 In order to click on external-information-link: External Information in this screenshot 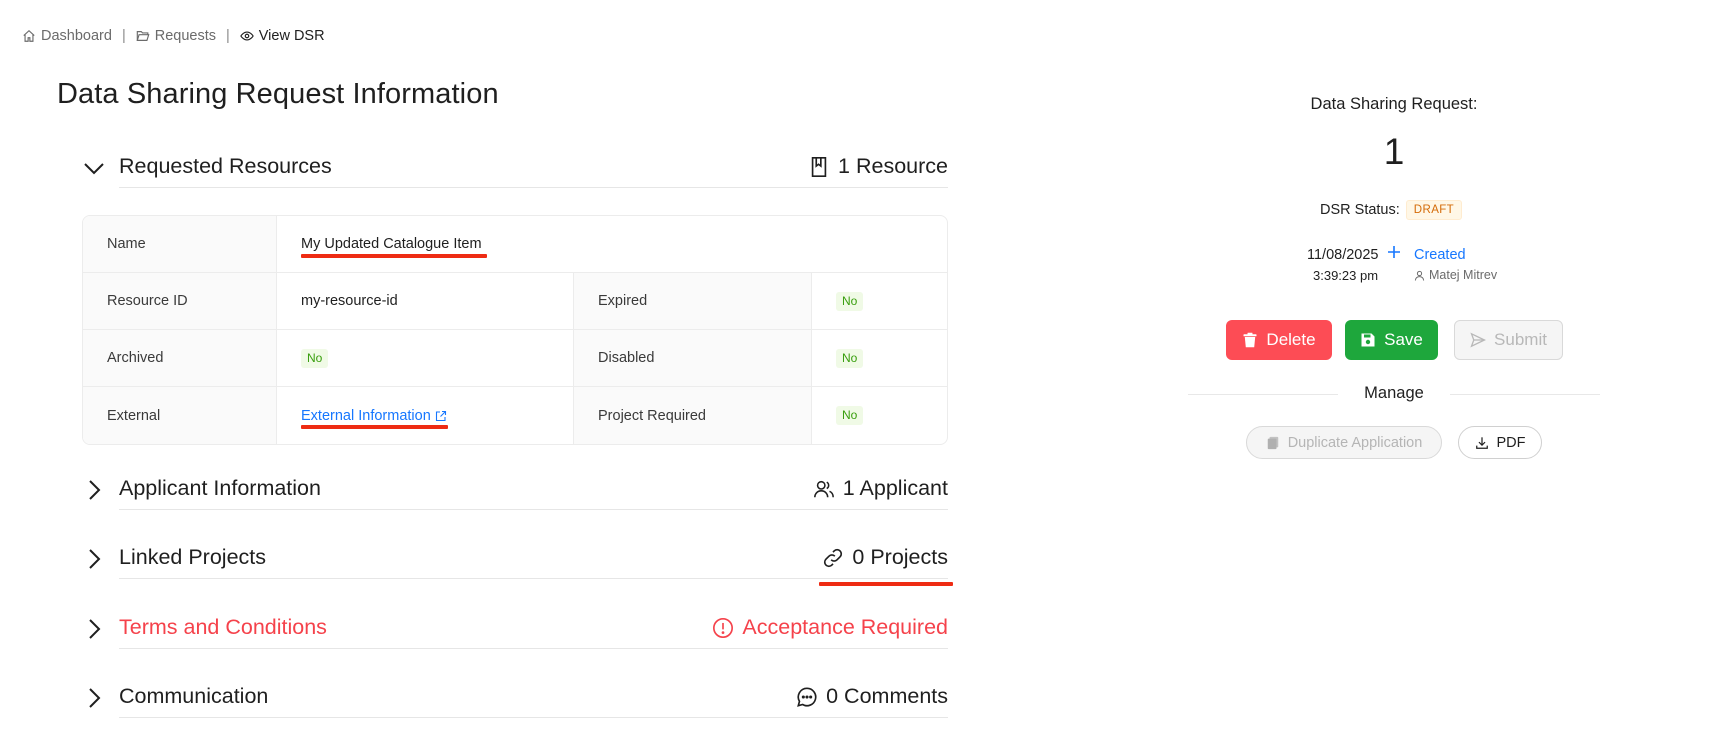, I will do `click(374, 416)`.